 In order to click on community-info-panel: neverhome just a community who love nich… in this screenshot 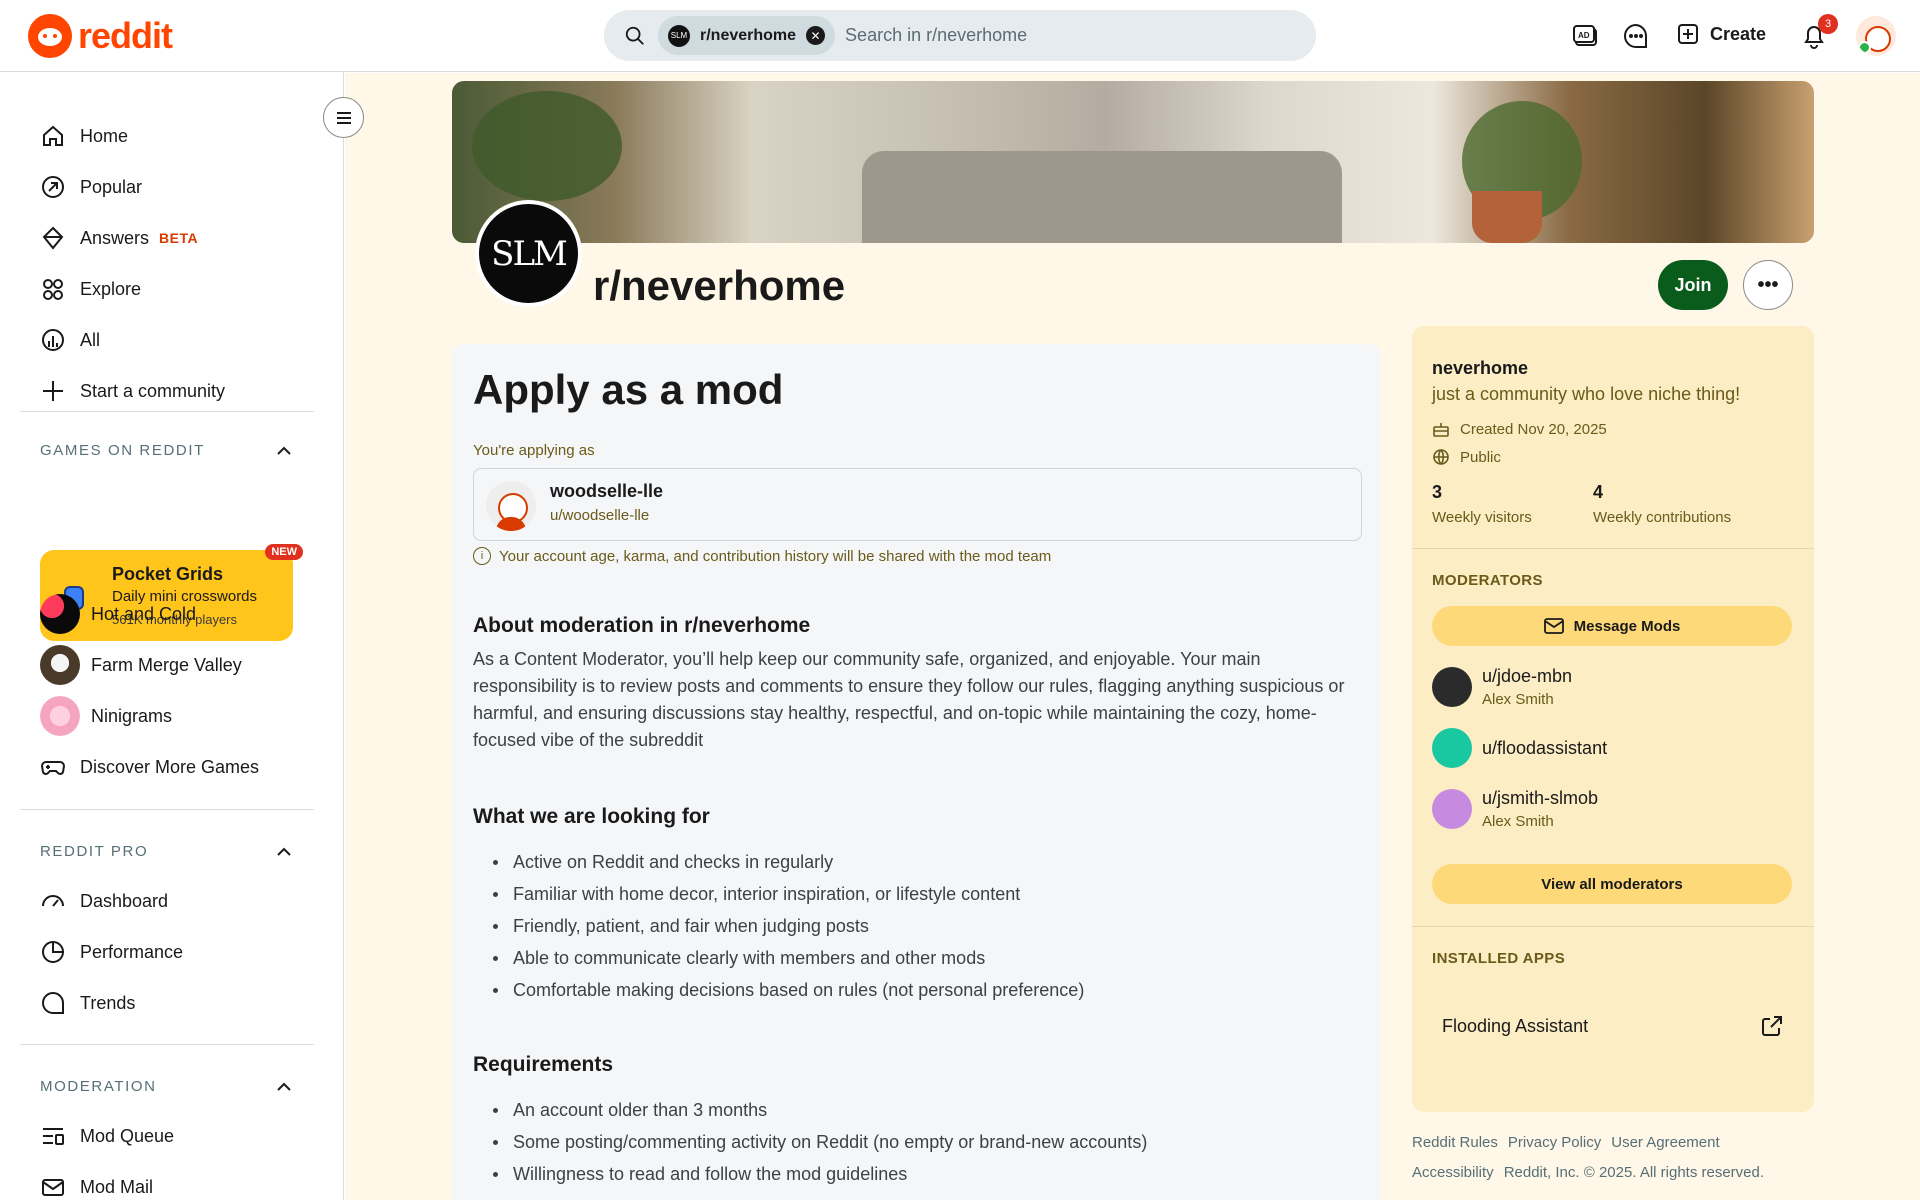, I will do `click(1613, 719)`.